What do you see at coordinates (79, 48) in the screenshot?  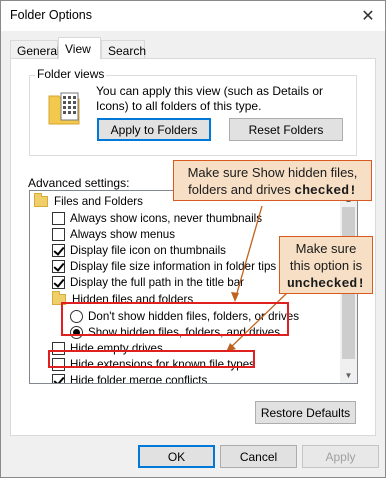 I see `tab-view: View` at bounding box center [79, 48].